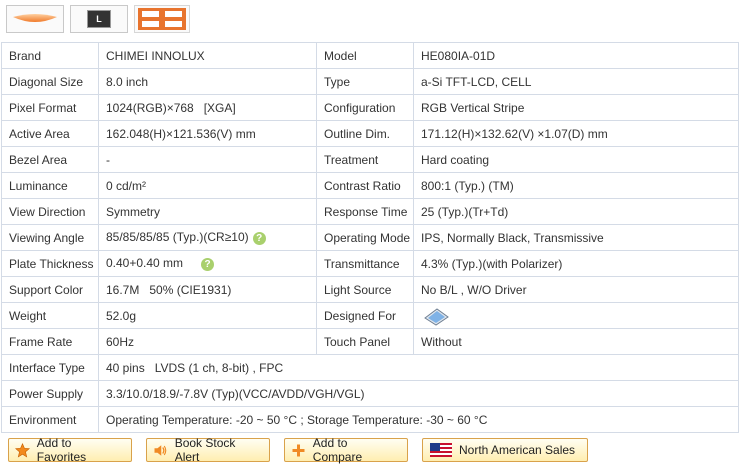 The width and height of the screenshot is (739, 469). What do you see at coordinates (50, 107) in the screenshot?
I see `spec-label: Pixel Format` at bounding box center [50, 107].